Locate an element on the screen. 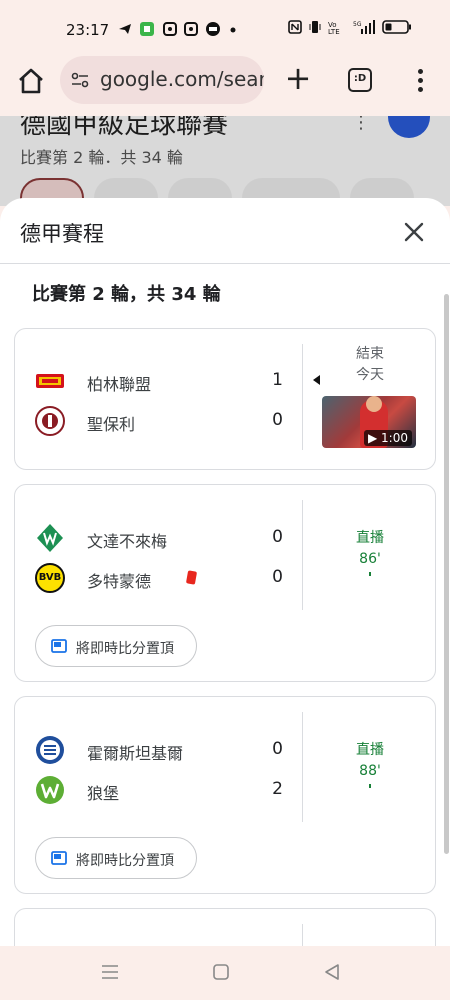 The height and width of the screenshot is (1000, 450). red-card-icon is located at coordinates (191, 577).